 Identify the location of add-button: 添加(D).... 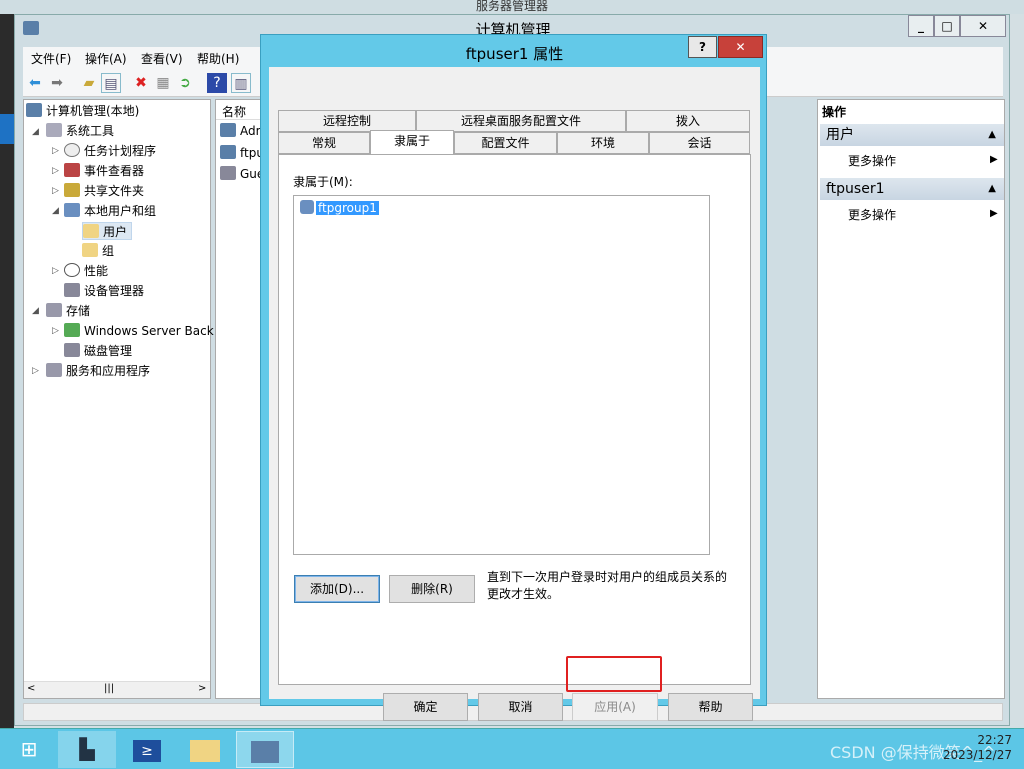
(337, 589).